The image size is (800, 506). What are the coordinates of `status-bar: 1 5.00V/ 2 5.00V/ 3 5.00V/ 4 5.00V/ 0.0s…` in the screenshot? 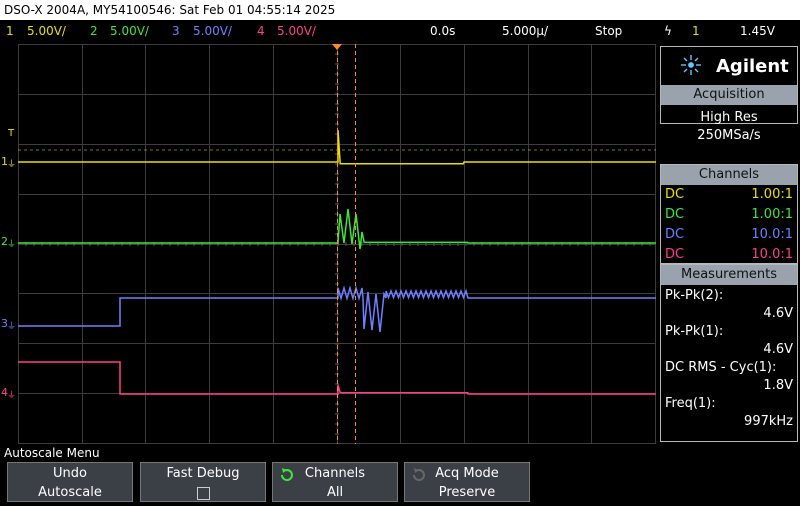 It's located at (400, 31).